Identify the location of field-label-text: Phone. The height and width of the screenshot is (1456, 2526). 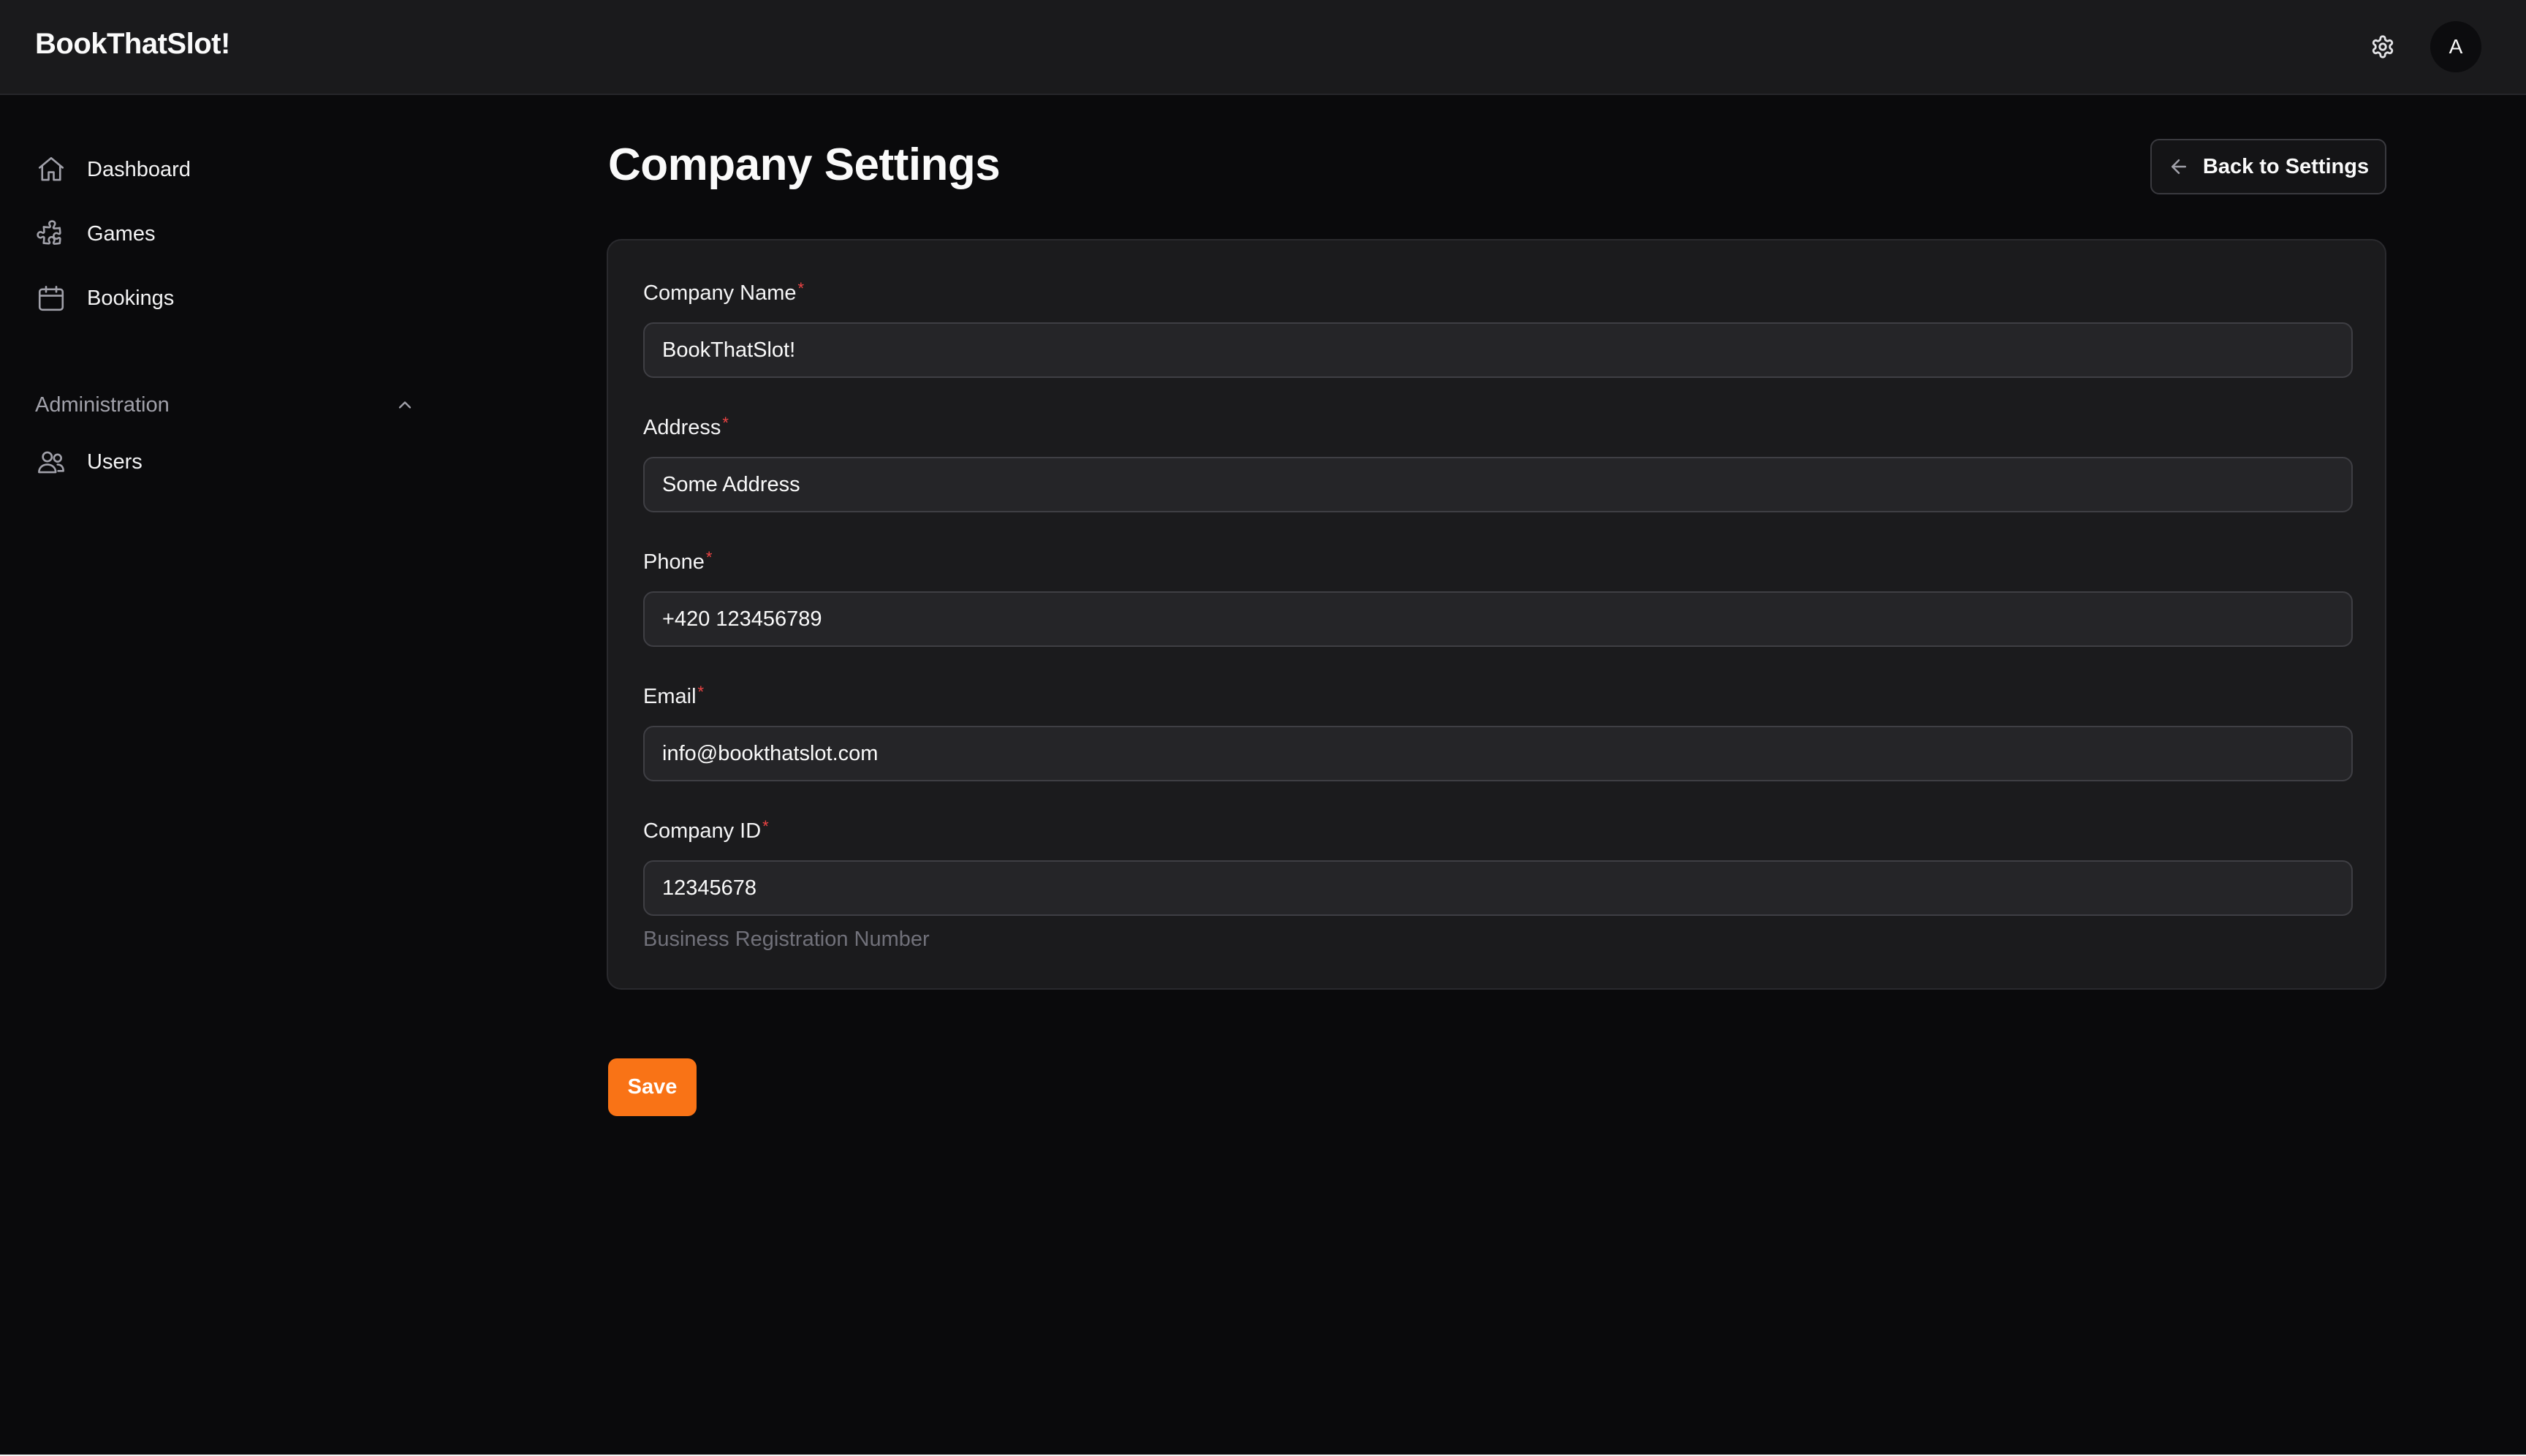
(674, 562).